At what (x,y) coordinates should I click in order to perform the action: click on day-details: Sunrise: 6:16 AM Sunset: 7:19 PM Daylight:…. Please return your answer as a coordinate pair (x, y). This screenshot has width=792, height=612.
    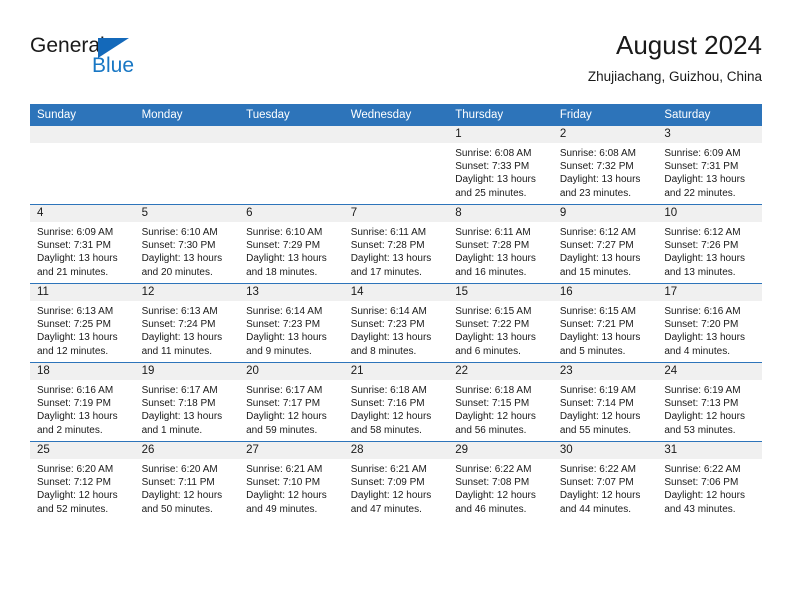
    Looking at the image, I should click on (82, 408).